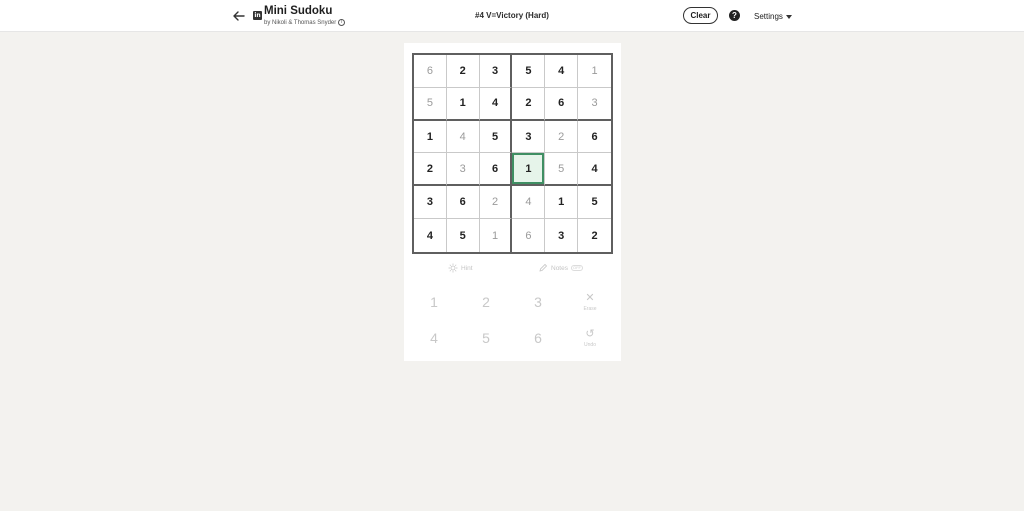 Image resolution: width=1024 pixels, height=511 pixels. Describe the element at coordinates (434, 302) in the screenshot. I see `number-key-1: 1` at that location.